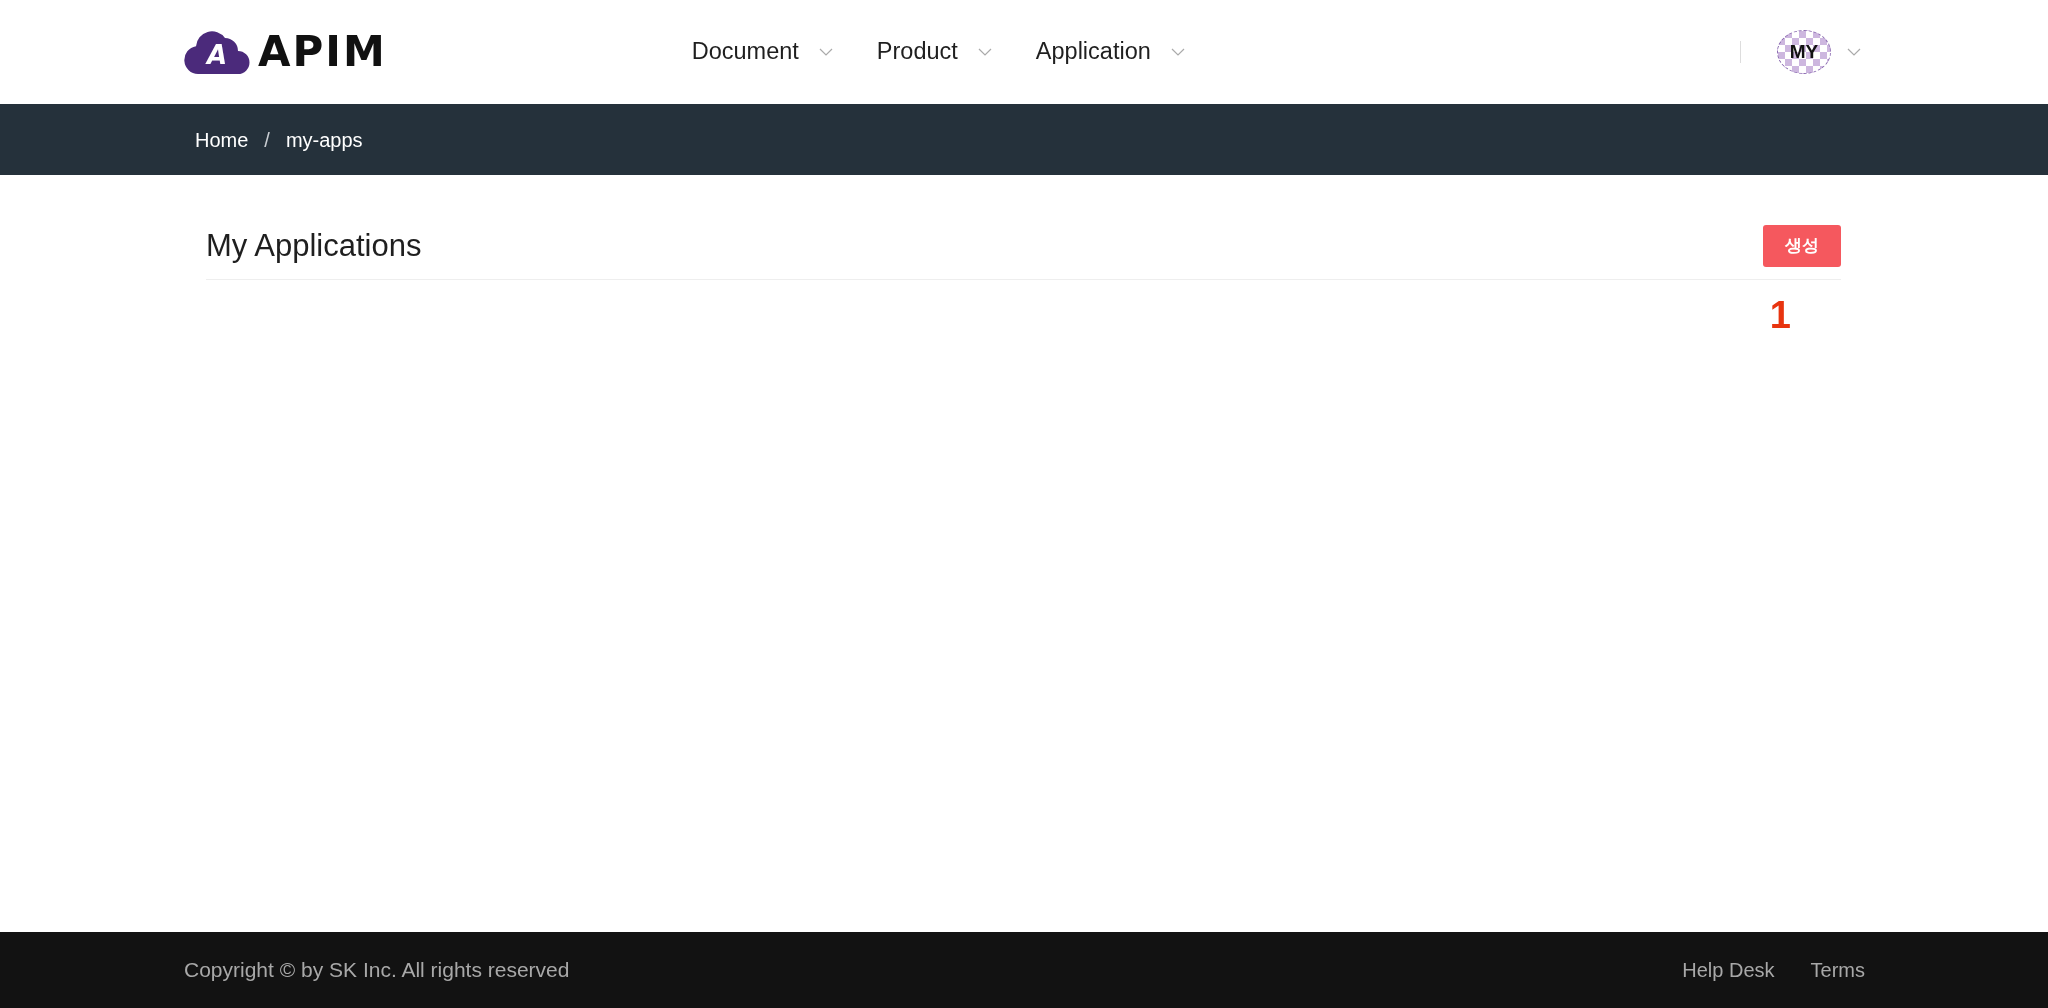  What do you see at coordinates (222, 139) in the screenshot?
I see `breadcrumb-link: Home` at bounding box center [222, 139].